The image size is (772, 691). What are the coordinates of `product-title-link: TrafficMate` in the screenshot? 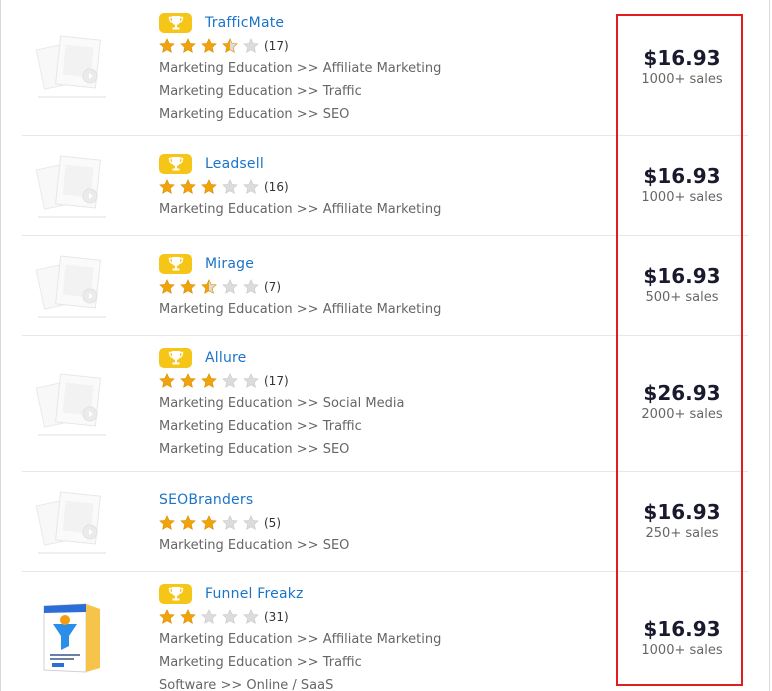 It's located at (244, 23).